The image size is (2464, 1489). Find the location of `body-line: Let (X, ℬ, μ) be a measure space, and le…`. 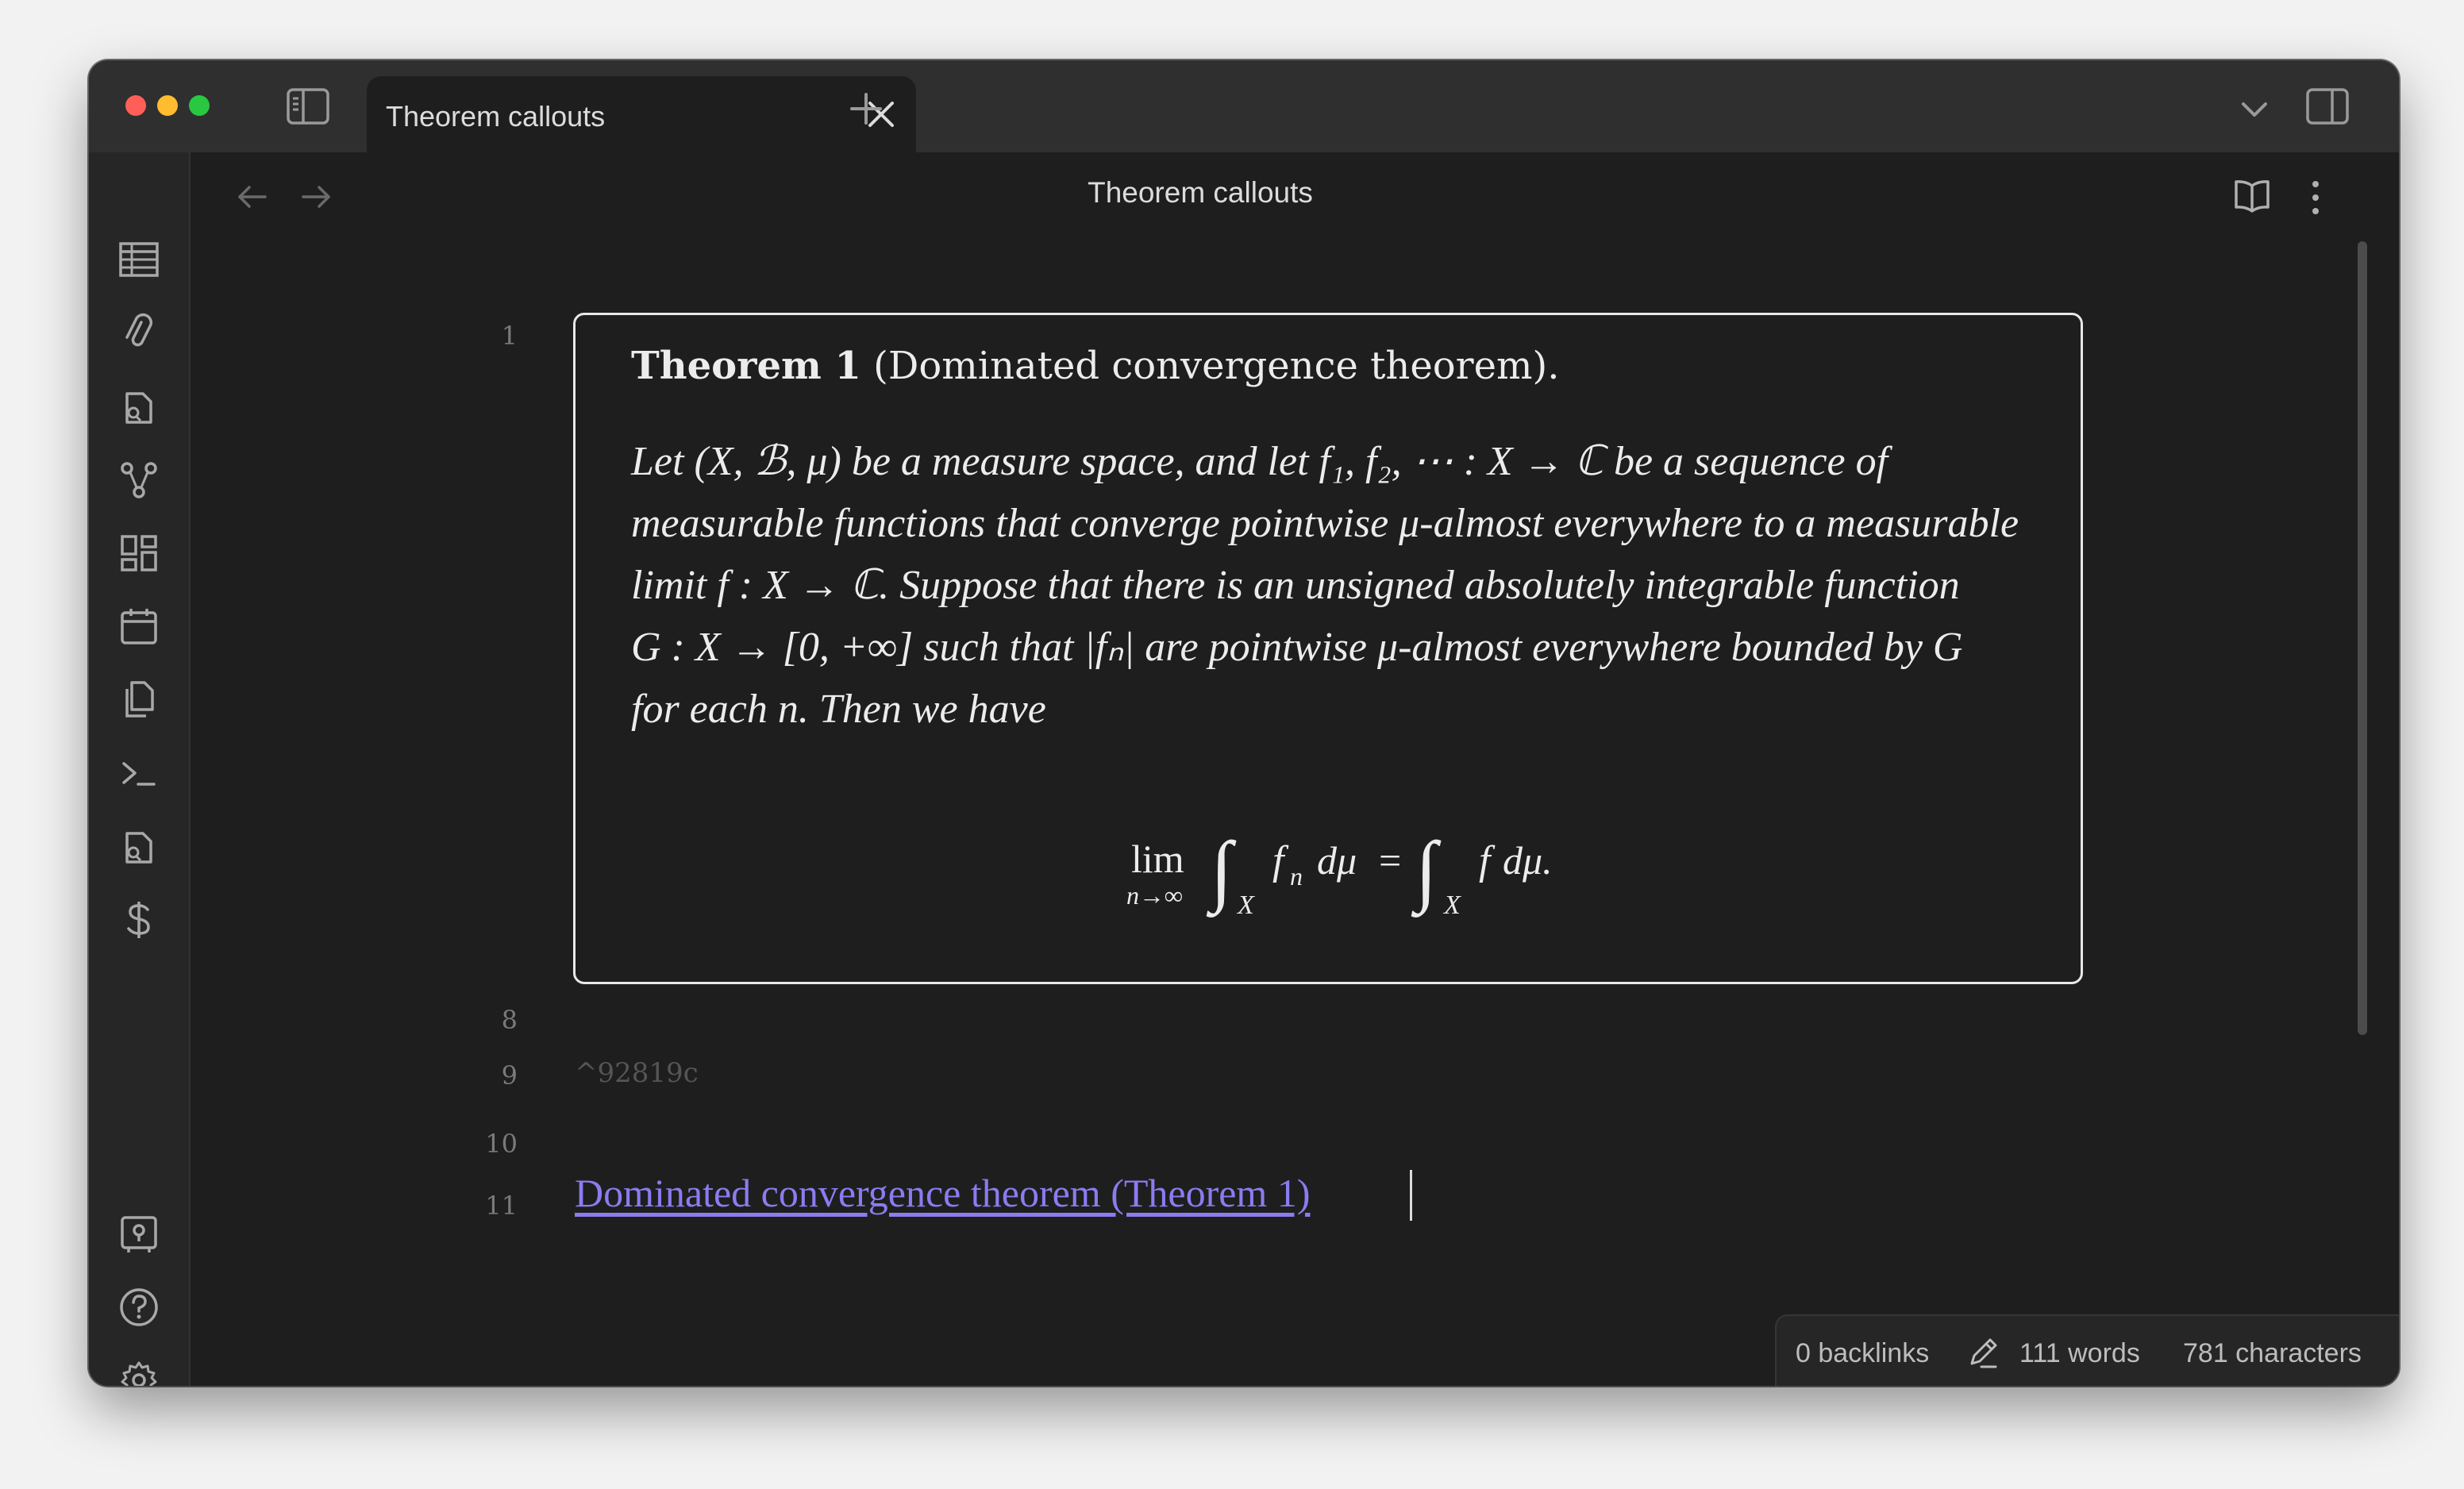

body-line: Let (X, ℬ, μ) be a measure space, and le… is located at coordinates (1259, 462).